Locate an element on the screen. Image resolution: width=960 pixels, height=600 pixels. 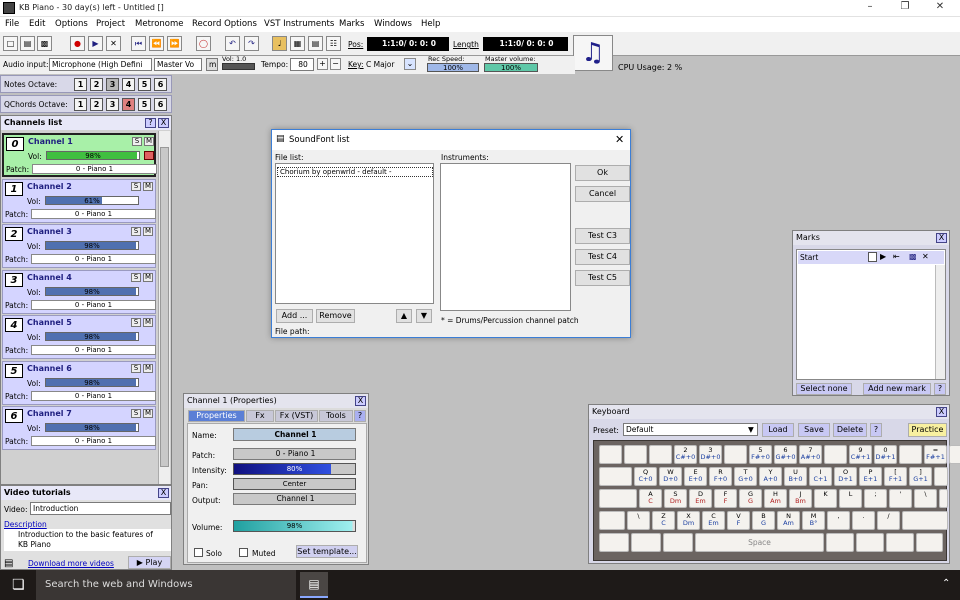
keyboard-key: R F+0 is located at coordinates (720, 476).